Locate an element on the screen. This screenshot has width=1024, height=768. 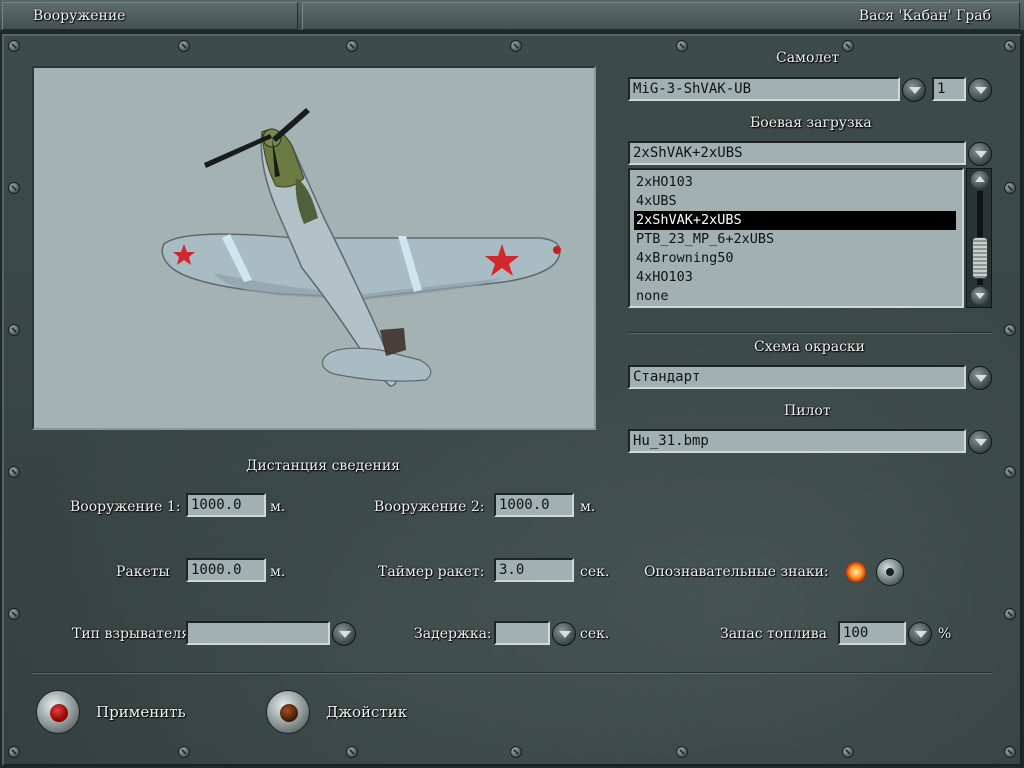
pilot-select: Hu_31.bmp is located at coordinates (797, 441).